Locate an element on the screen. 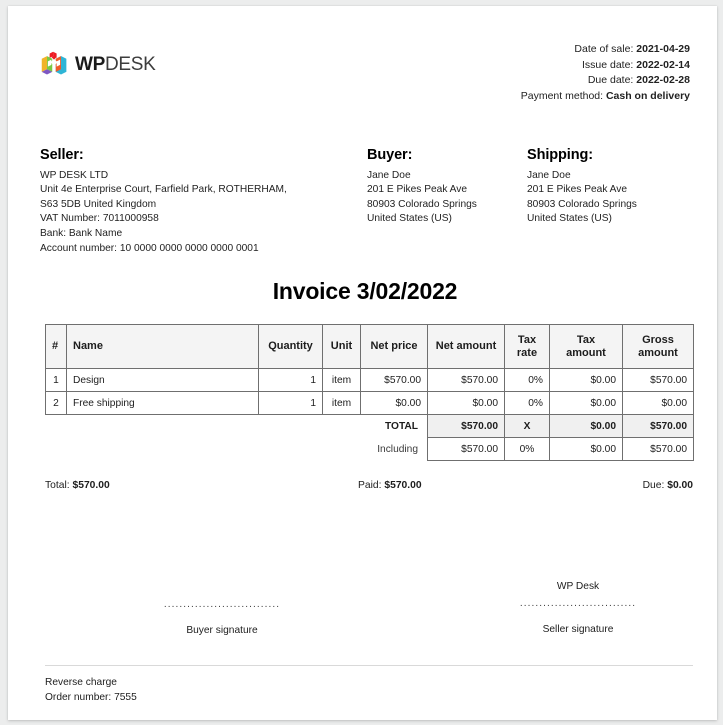  cell-name: Free shipping is located at coordinates (162, 403).